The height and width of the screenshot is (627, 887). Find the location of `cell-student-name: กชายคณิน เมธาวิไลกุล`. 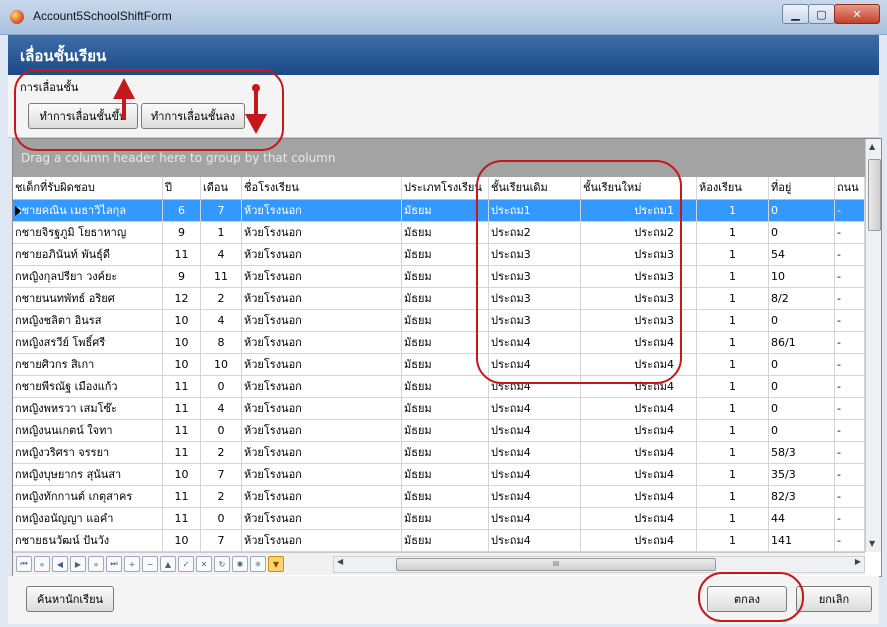

cell-student-name: กชายคณิน เมธาวิไลกุล is located at coordinates (88, 210).